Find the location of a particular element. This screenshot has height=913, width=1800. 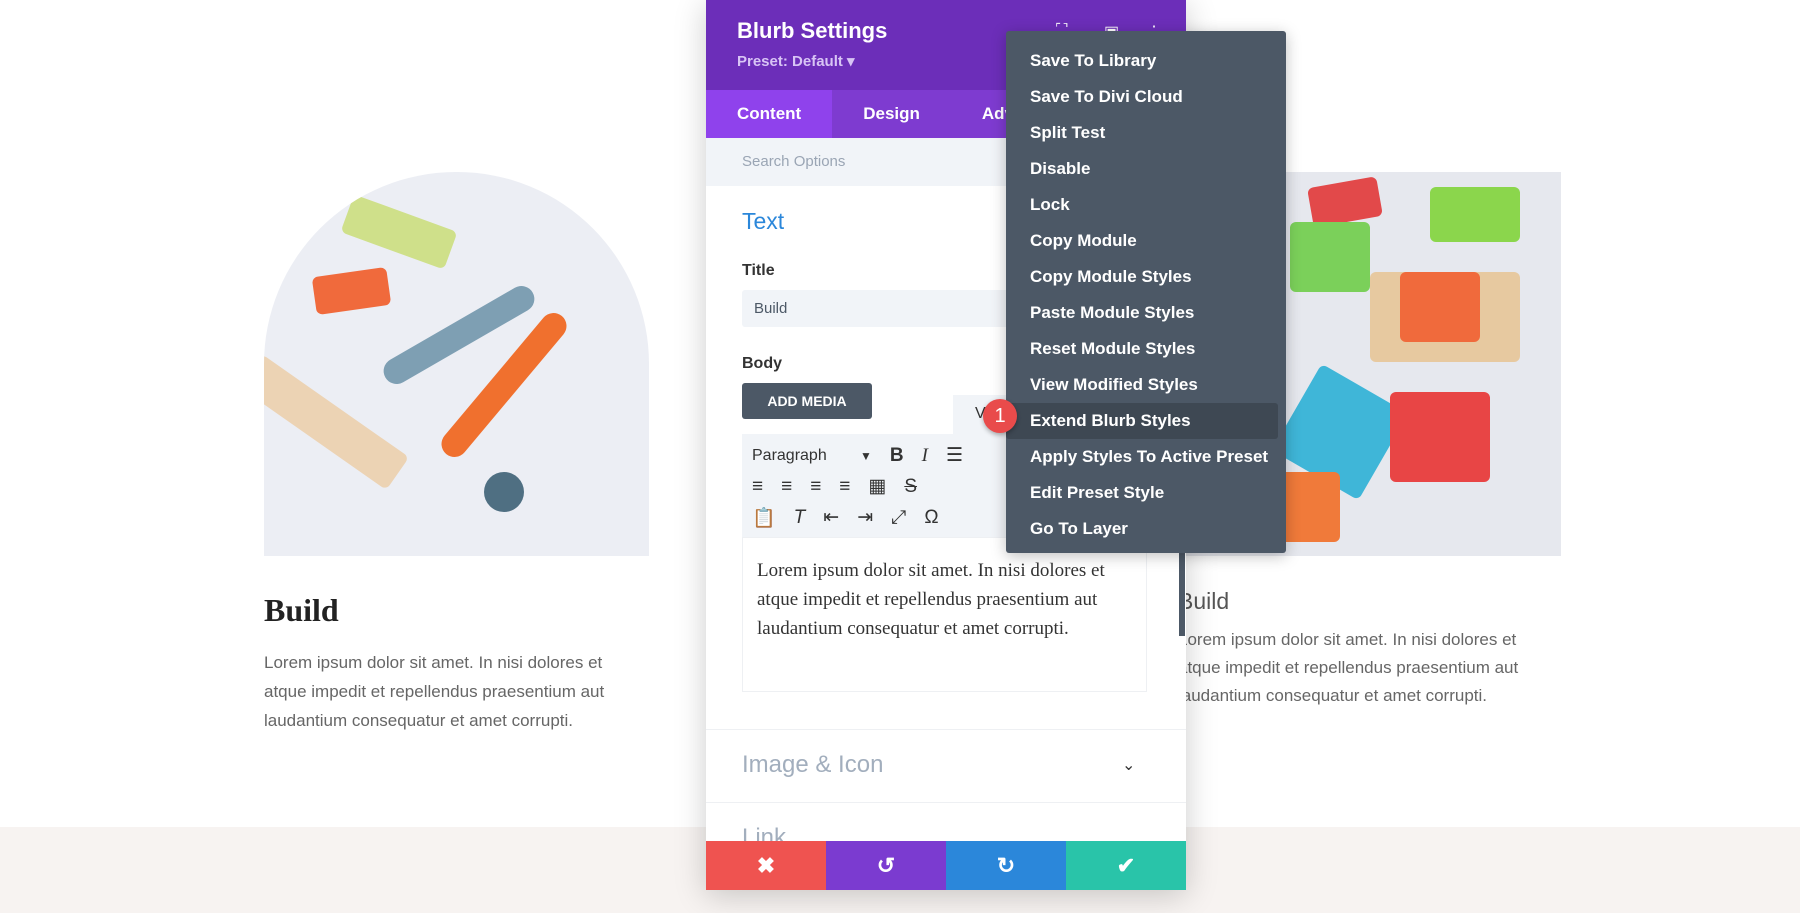

close-icon: ✖ is located at coordinates (766, 865).